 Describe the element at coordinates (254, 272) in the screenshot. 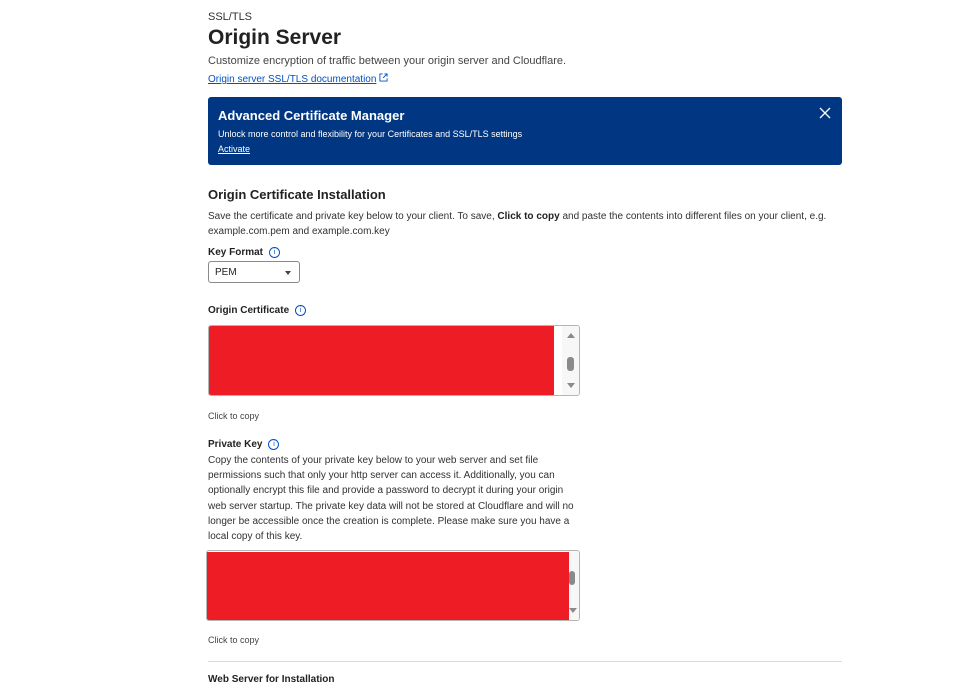

I see `key-format-select: PEM` at that location.